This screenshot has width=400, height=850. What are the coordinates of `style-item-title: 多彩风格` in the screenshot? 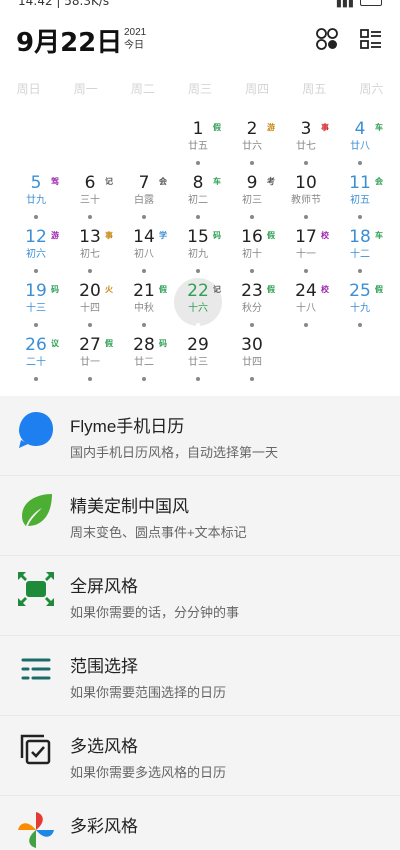 It's located at (104, 826).